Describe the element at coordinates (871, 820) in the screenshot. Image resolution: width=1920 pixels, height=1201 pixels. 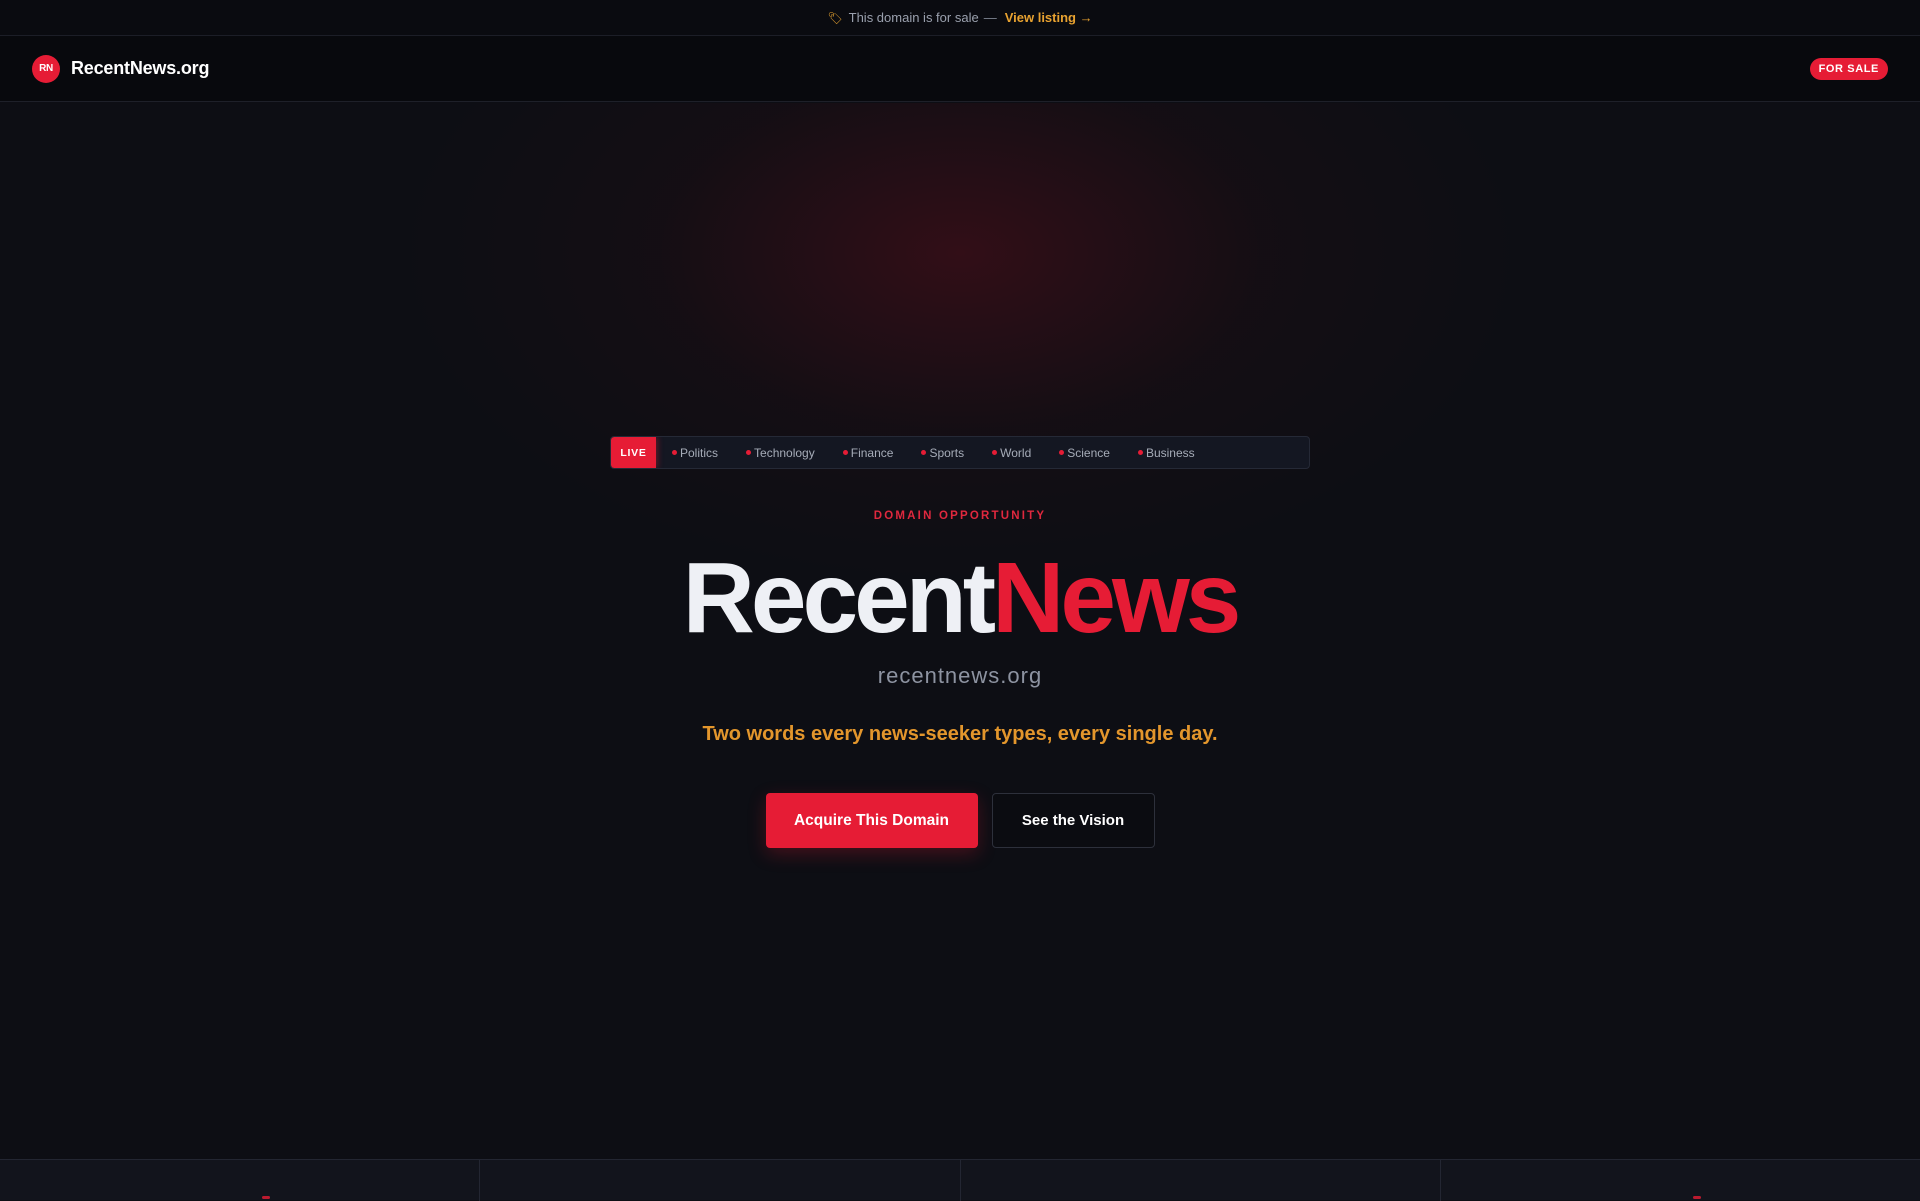
I see `acquire-domain-button: Acquire This Domain` at that location.